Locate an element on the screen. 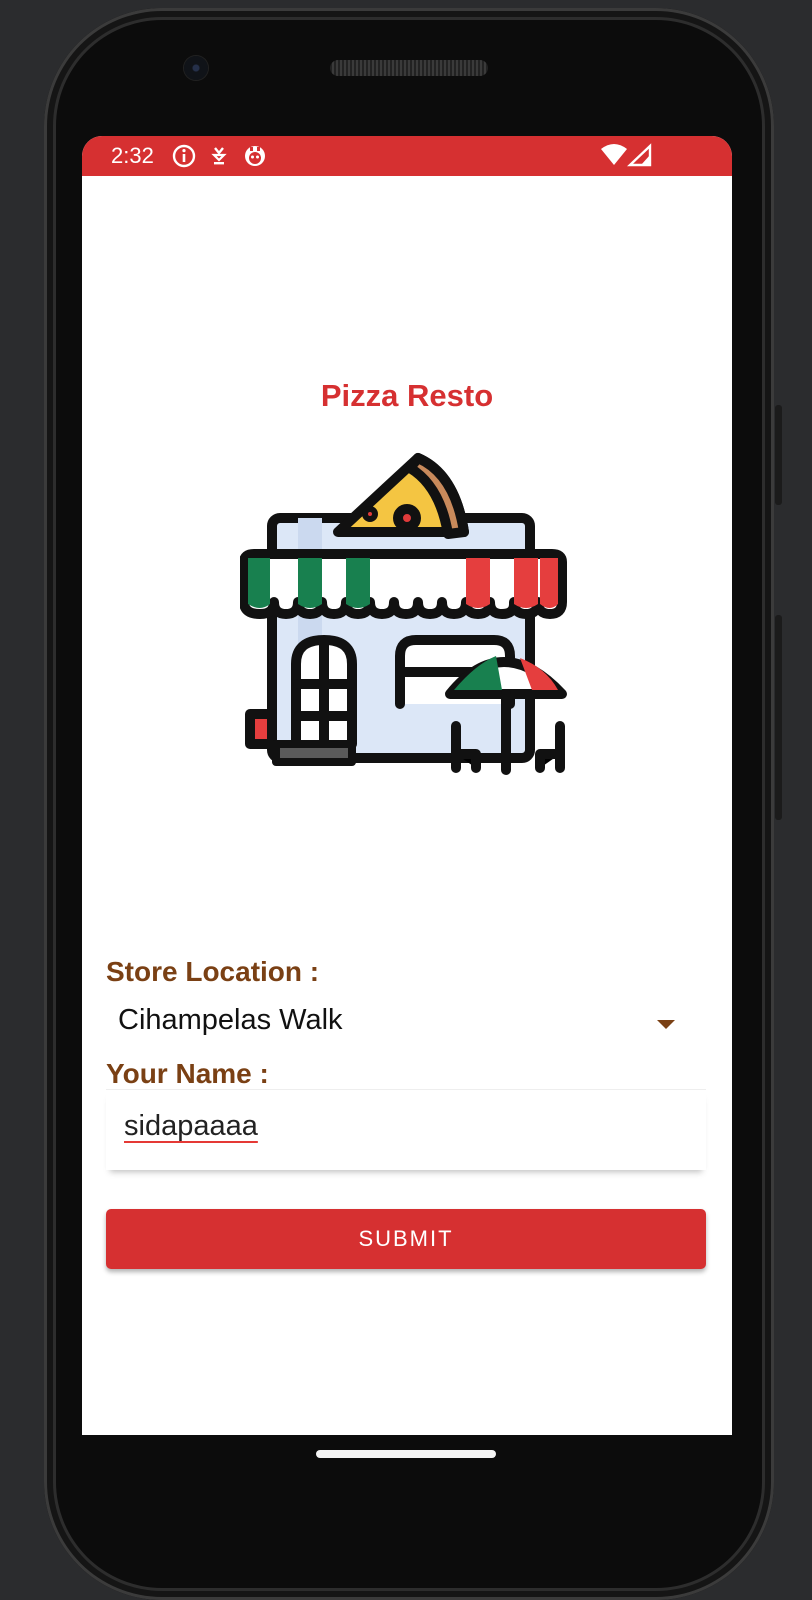 This screenshot has height=1600, width=812. earpiece-speaker is located at coordinates (409, 68).